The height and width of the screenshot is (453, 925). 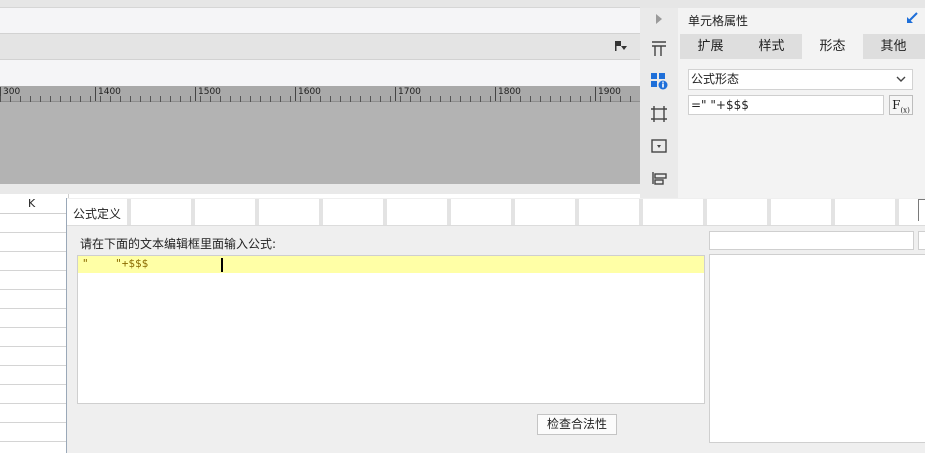 I want to click on tab-expand: 扩展, so click(x=710, y=46).